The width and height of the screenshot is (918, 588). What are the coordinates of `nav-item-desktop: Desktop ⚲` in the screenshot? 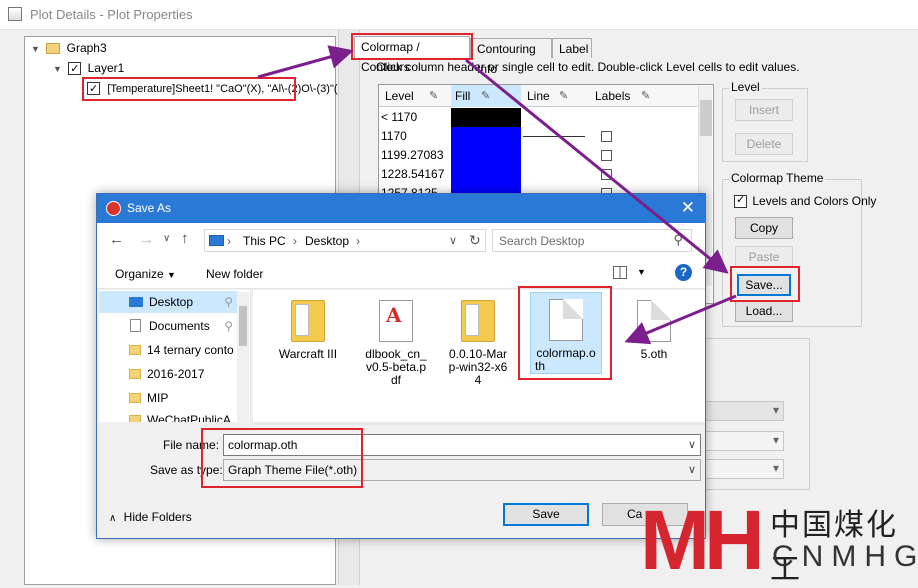 It's located at (169, 302).